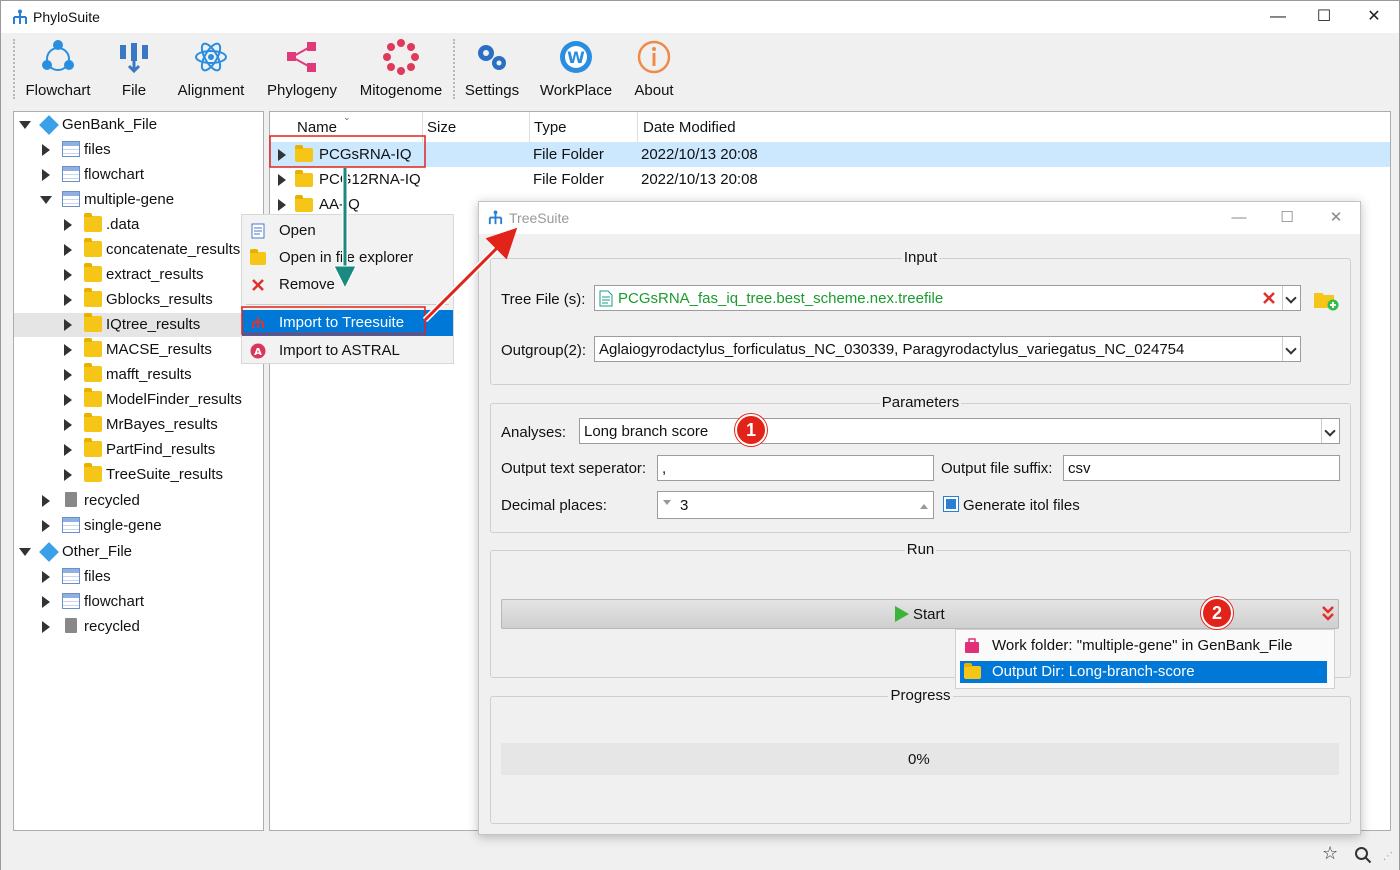 Image resolution: width=1400 pixels, height=870 pixels. I want to click on column-size: Size, so click(441, 127).